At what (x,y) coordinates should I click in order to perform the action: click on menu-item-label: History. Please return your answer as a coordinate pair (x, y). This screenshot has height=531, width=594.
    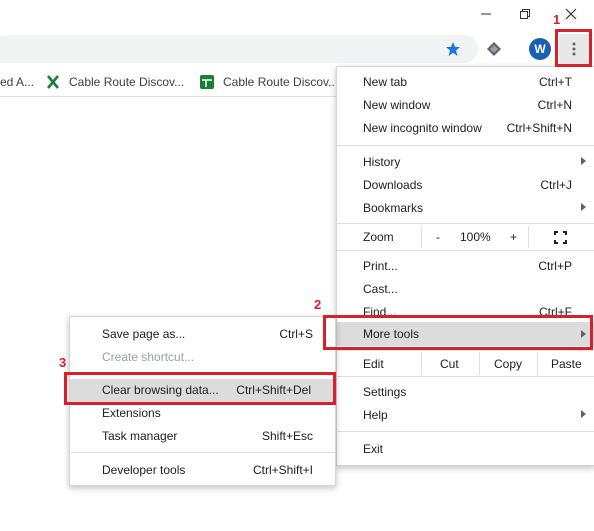
    Looking at the image, I should click on (382, 162).